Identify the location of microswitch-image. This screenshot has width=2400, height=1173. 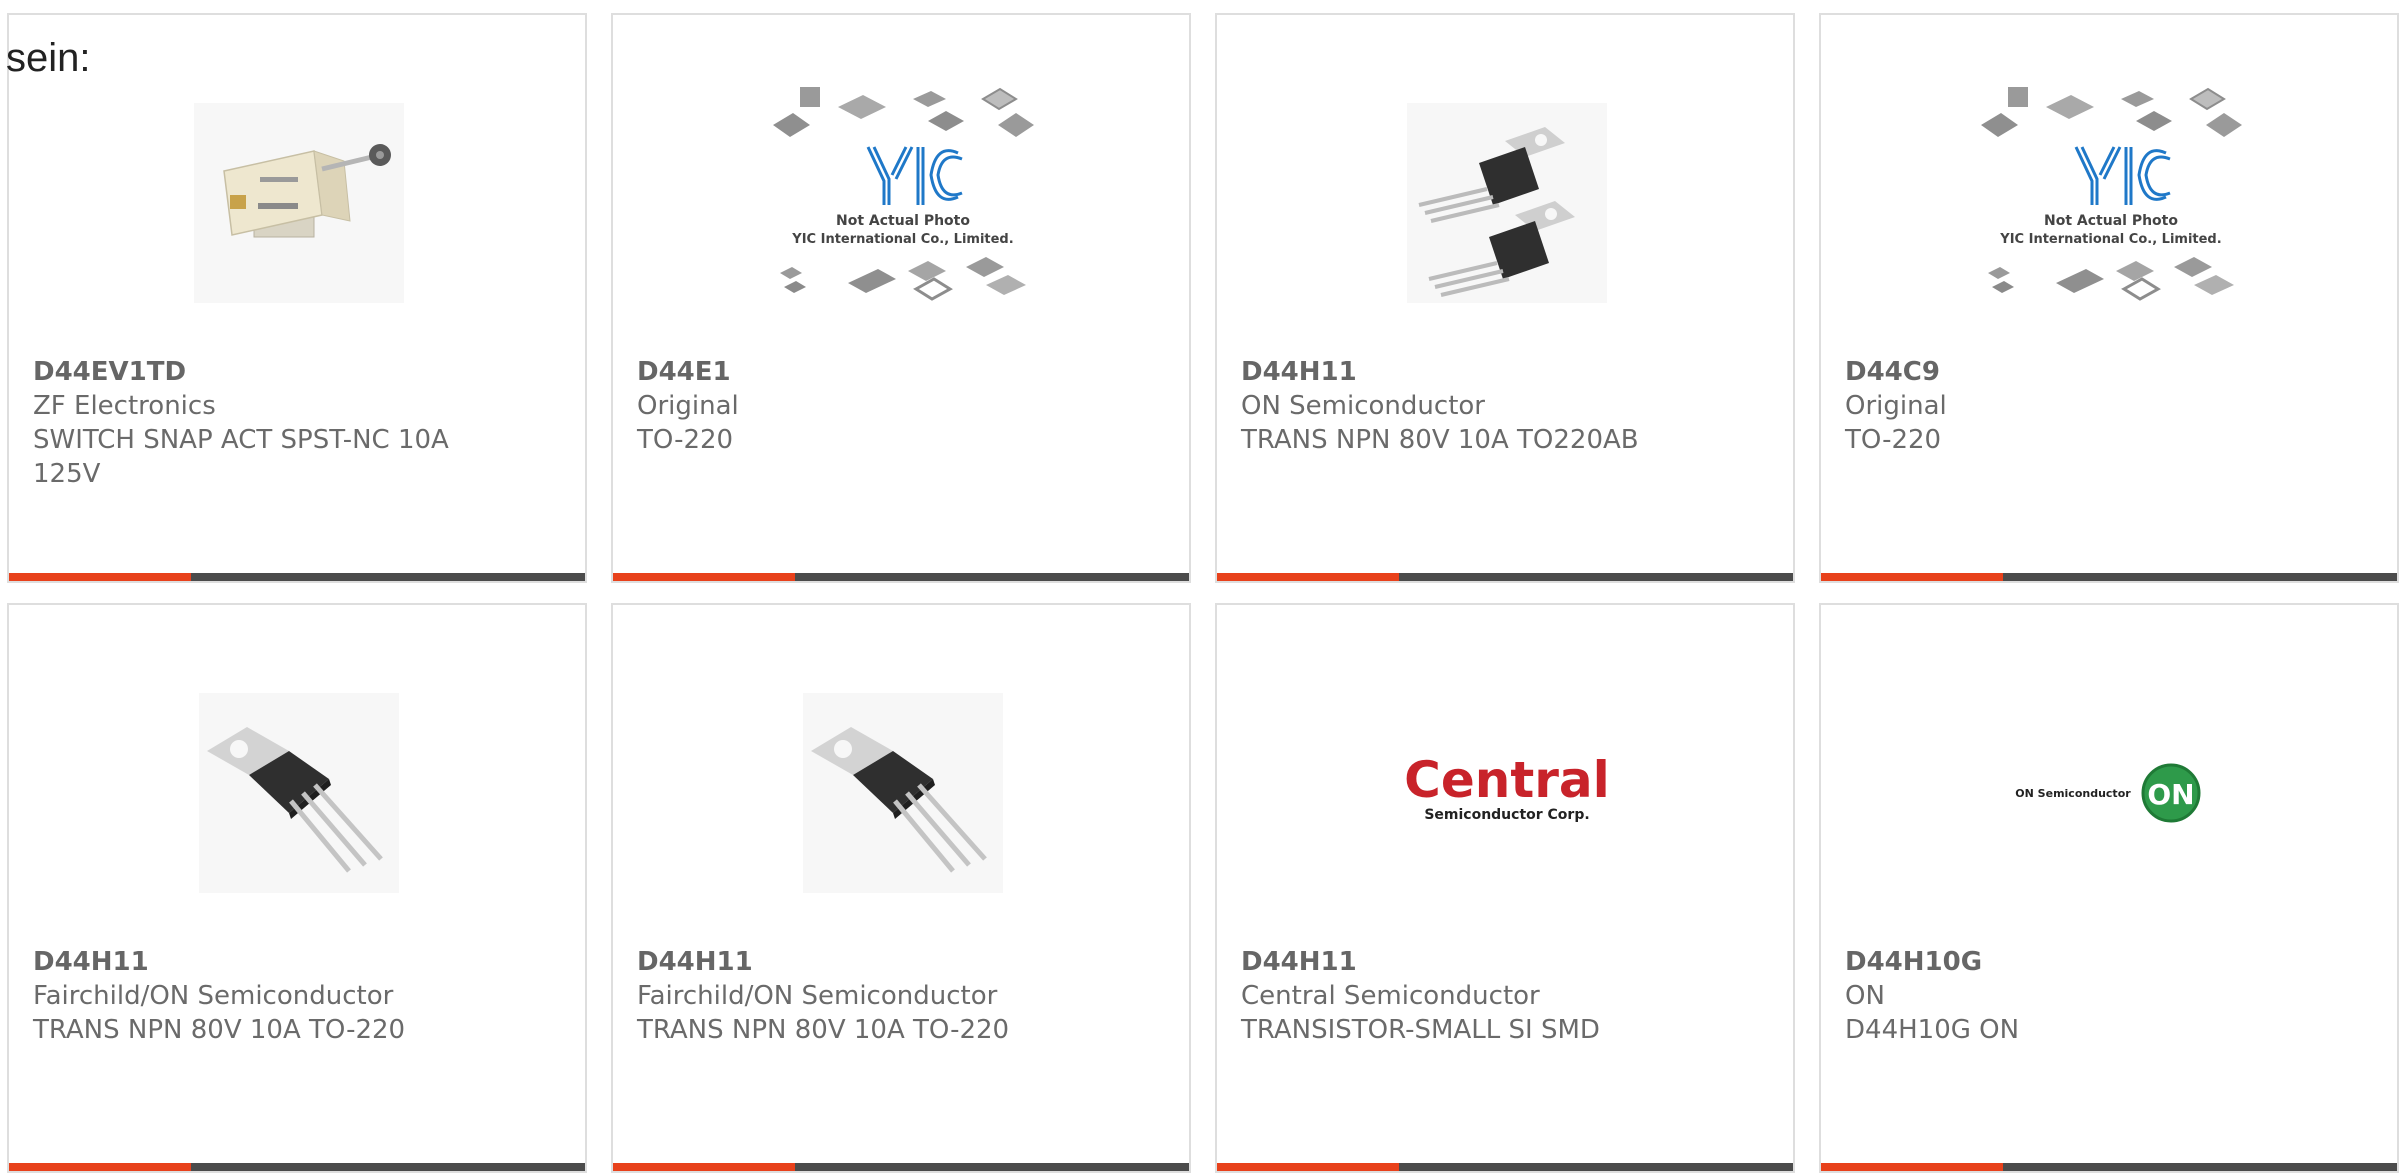
(299, 203).